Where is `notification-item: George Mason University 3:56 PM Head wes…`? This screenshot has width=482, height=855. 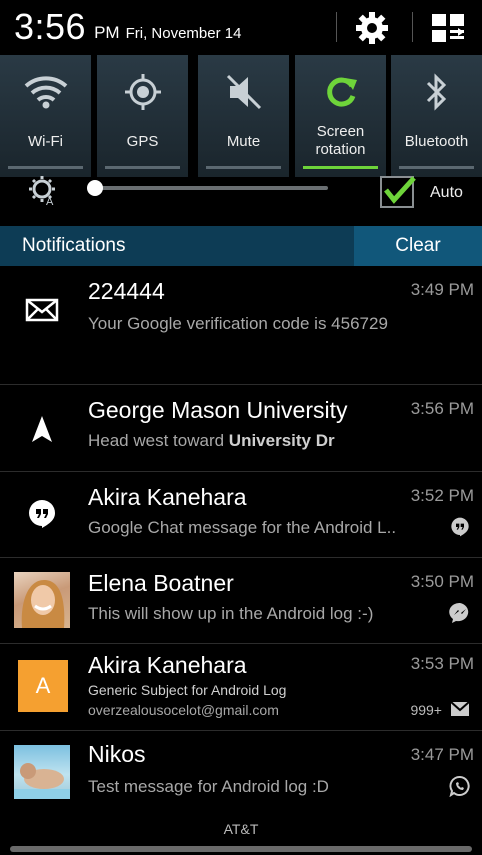
notification-item: George Mason University 3:56 PM Head wes… is located at coordinates (241, 428).